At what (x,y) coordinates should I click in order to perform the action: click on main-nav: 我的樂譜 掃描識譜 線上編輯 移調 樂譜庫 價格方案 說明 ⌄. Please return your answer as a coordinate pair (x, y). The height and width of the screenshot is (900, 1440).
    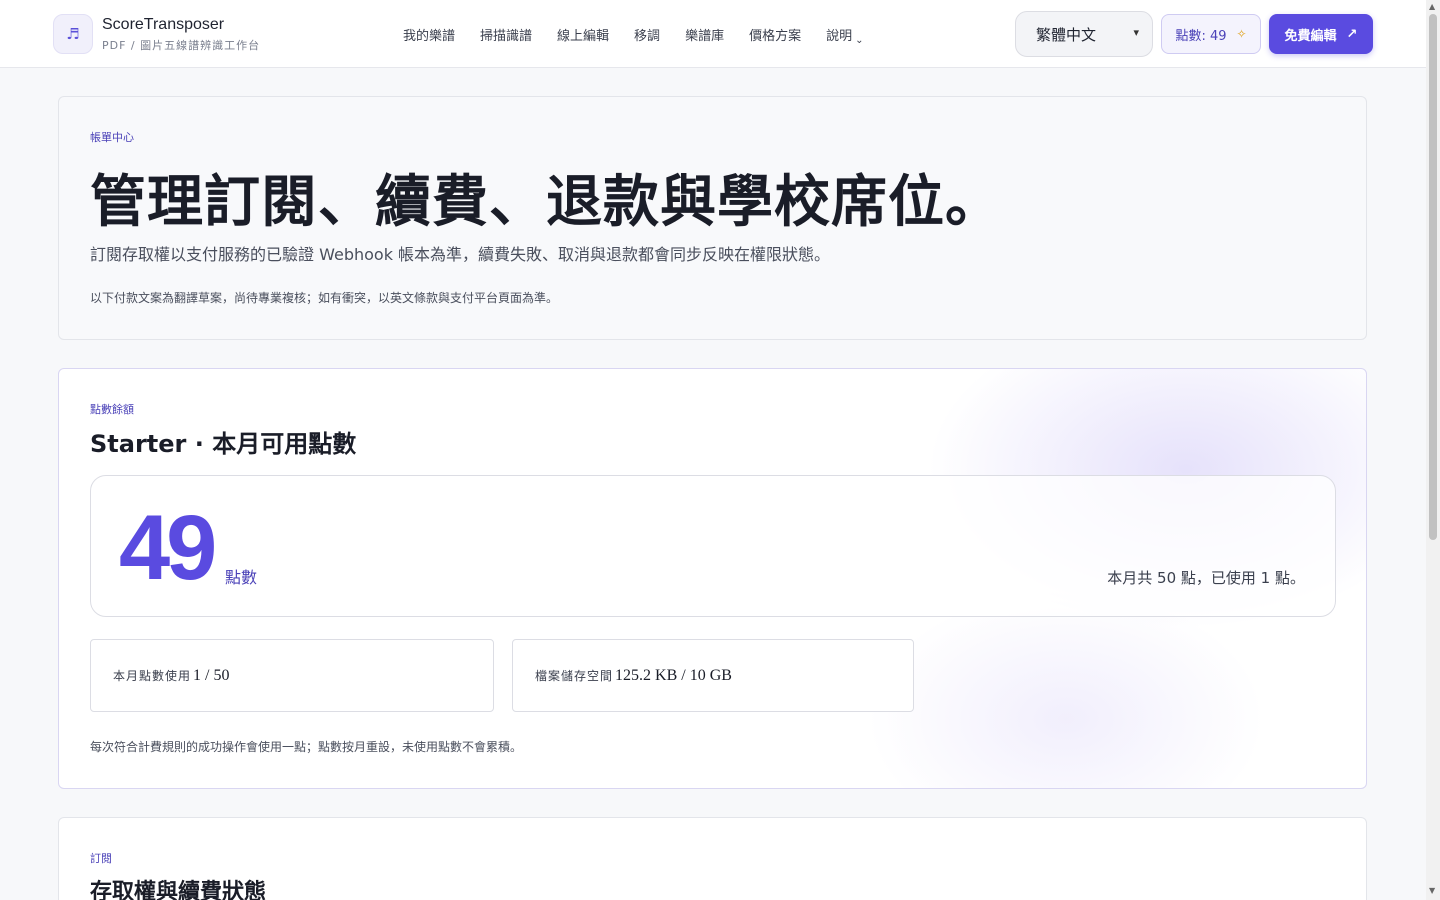
    Looking at the image, I should click on (646, 35).